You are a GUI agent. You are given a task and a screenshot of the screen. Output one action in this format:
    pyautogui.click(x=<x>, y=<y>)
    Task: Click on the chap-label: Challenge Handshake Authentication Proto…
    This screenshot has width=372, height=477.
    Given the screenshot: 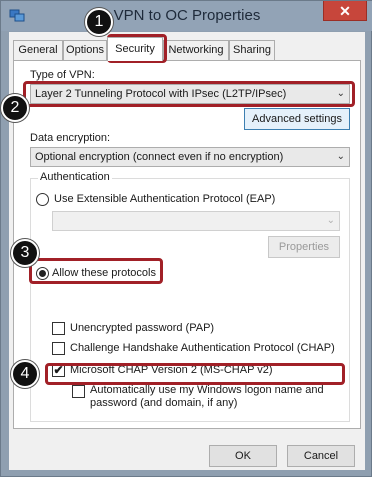 What is the action you would take?
    pyautogui.click(x=202, y=348)
    